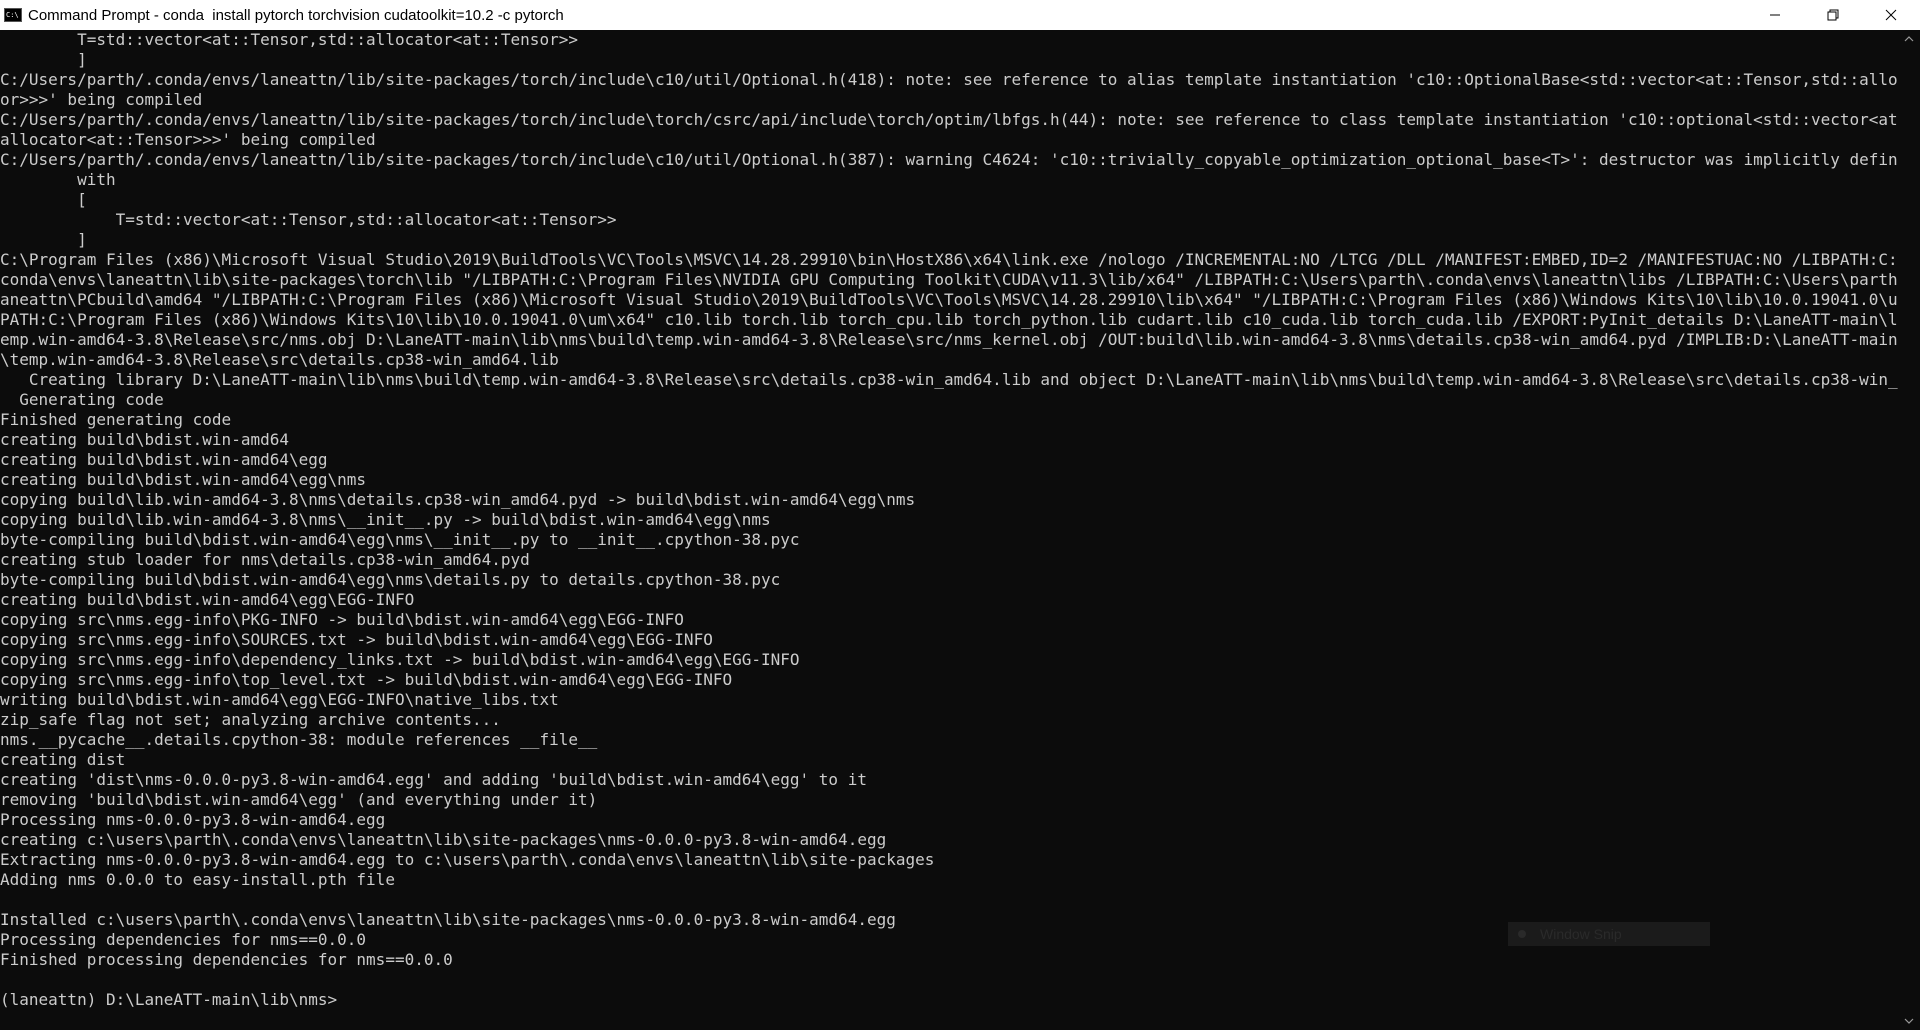  I want to click on chevron-up-icon, so click(1909, 39).